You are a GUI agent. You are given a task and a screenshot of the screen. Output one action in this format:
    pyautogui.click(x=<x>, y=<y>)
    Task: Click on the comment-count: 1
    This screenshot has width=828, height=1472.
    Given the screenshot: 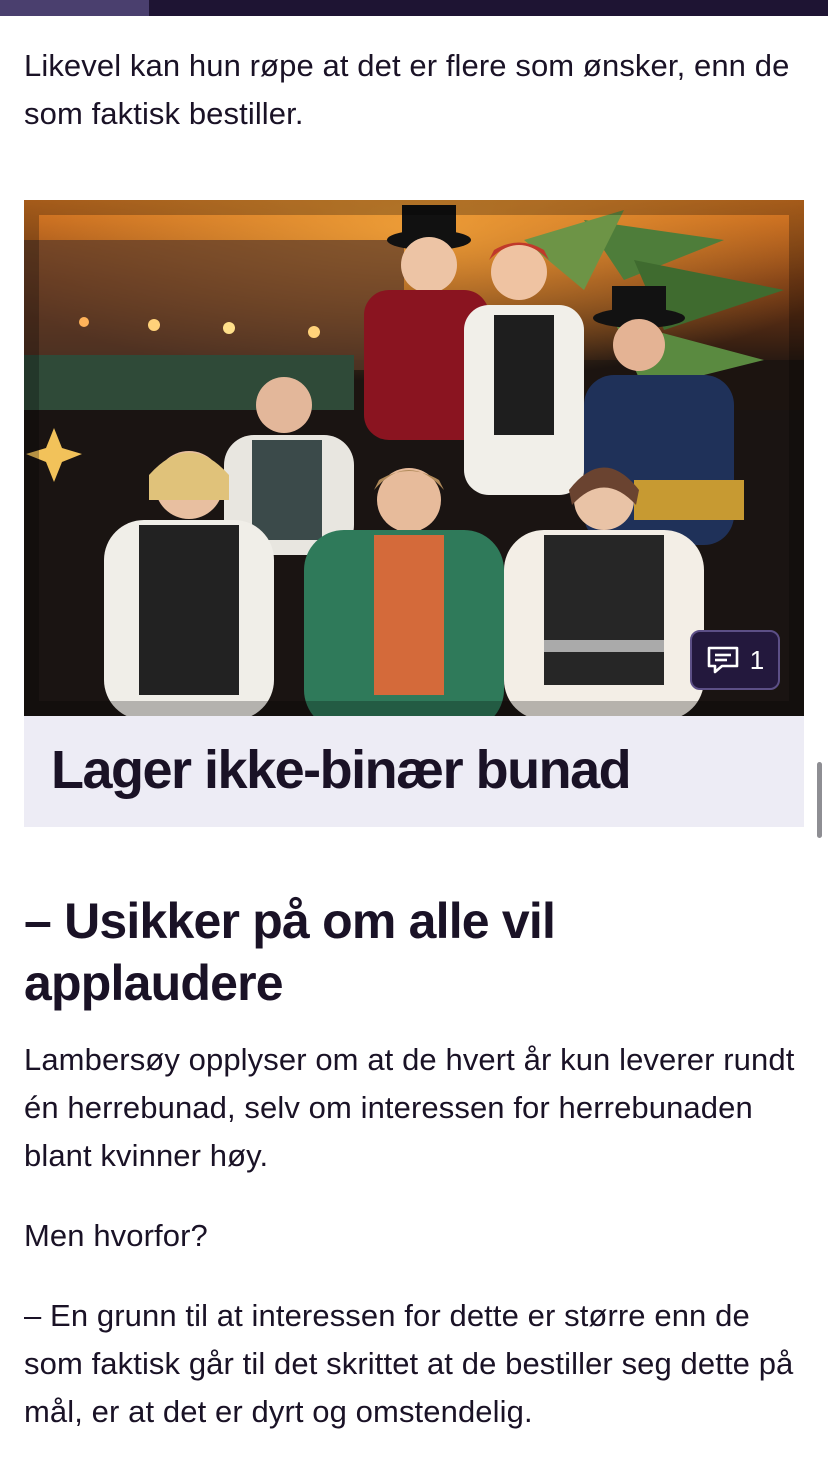 What is the action you would take?
    pyautogui.click(x=757, y=659)
    